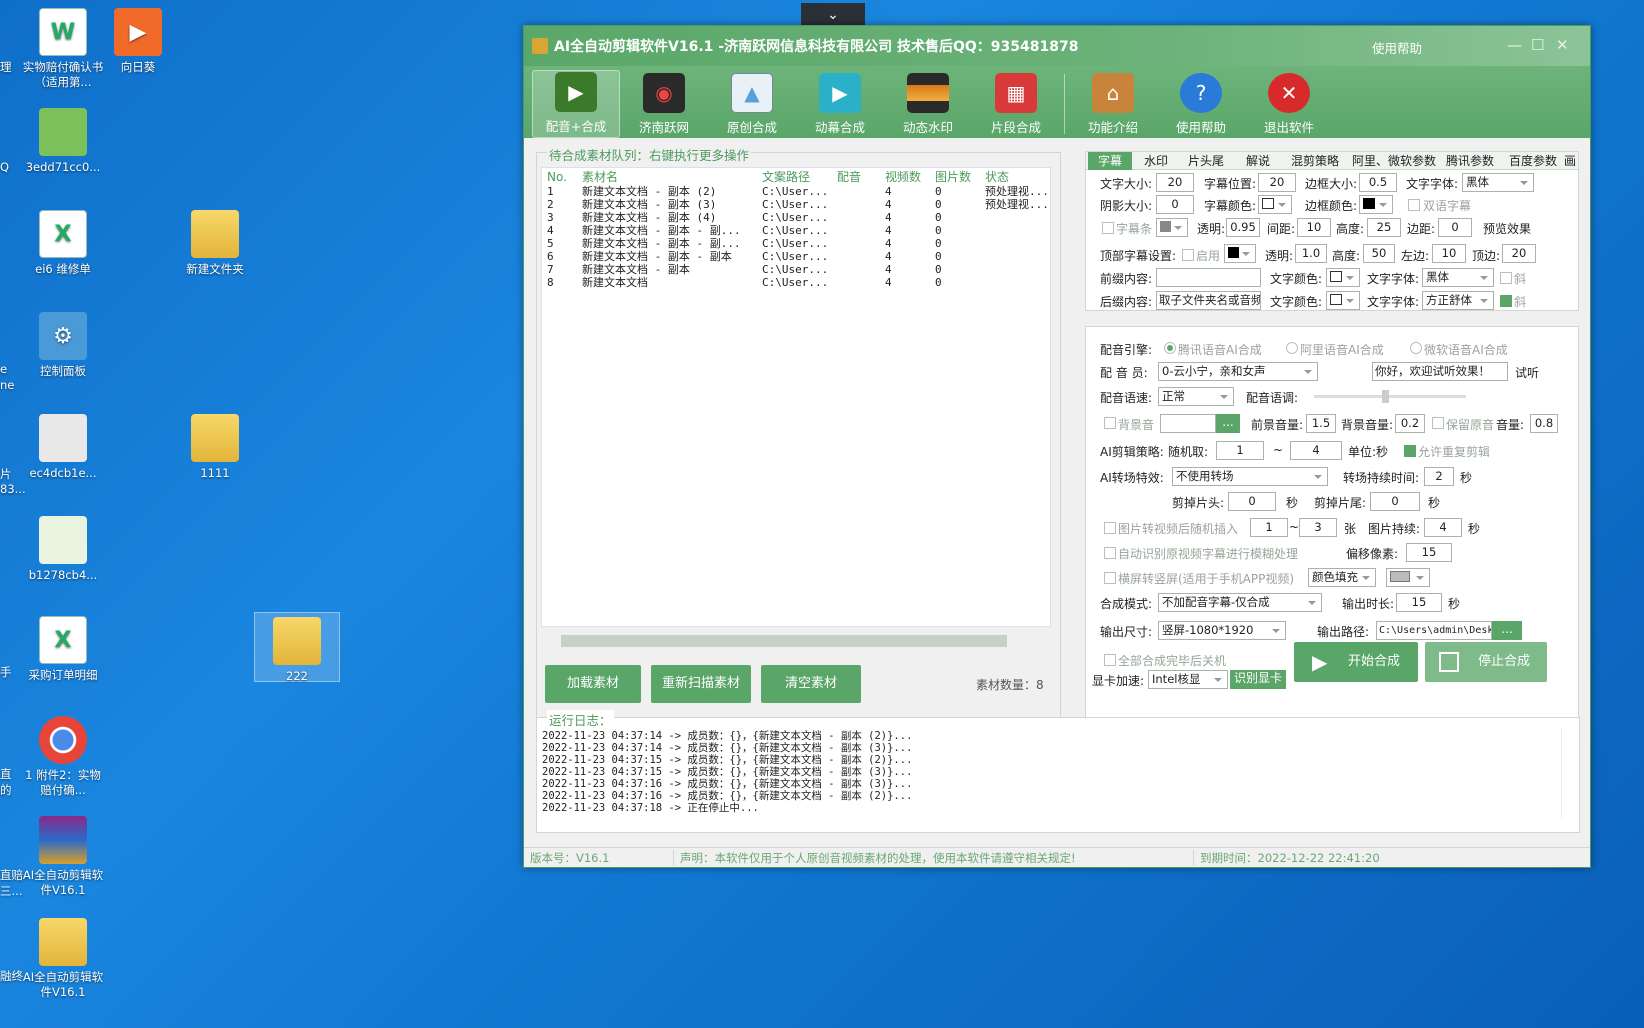 The width and height of the screenshot is (1644, 1028). I want to click on speed-select: 正常, so click(1196, 396).